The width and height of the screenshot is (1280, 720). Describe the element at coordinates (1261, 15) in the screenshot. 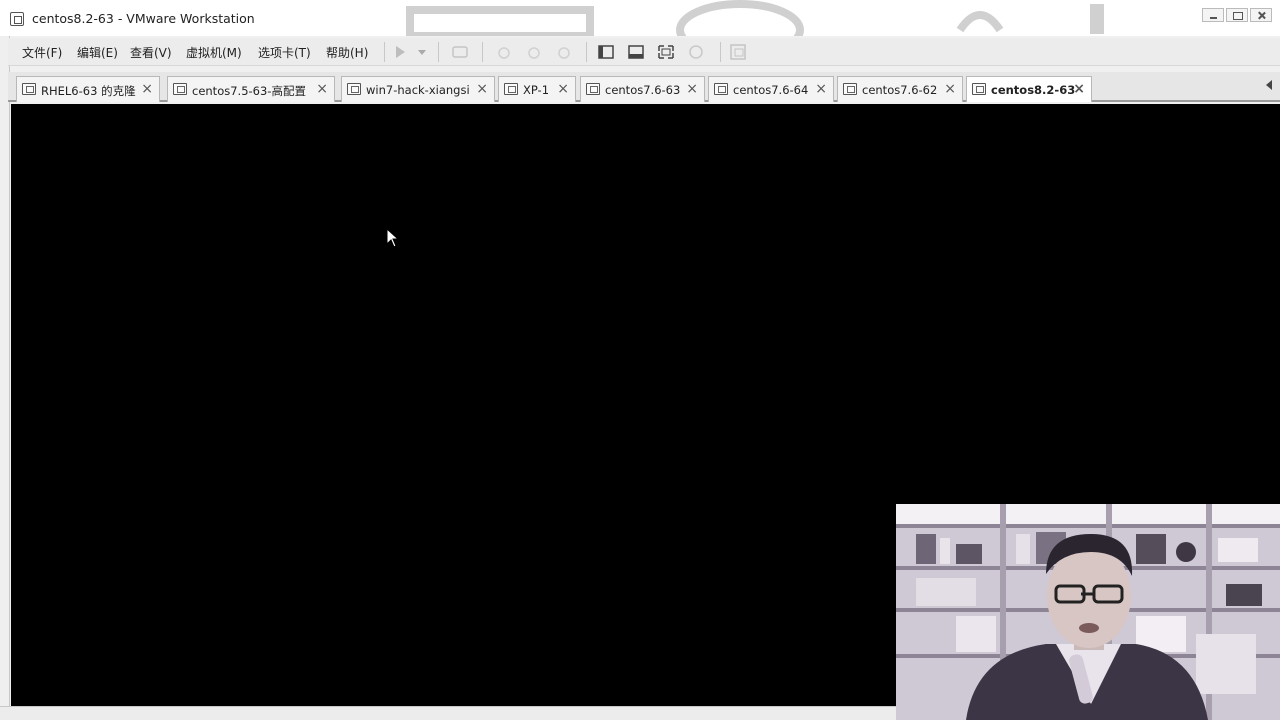

I see `close-window-button` at that location.